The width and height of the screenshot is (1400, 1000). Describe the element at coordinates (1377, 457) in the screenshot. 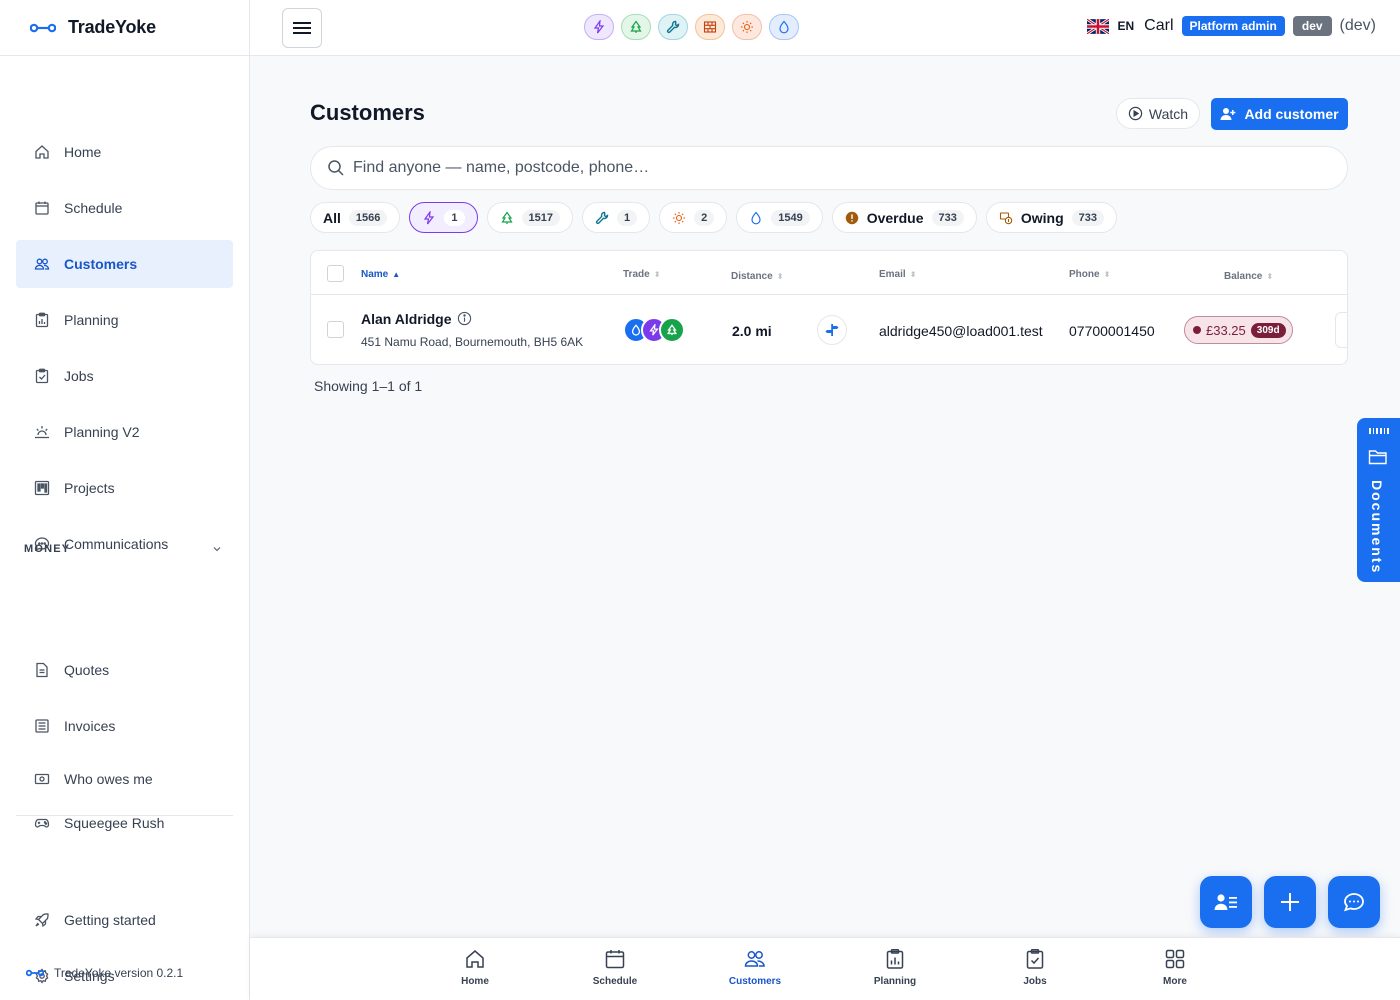

I see `folder-icon` at that location.